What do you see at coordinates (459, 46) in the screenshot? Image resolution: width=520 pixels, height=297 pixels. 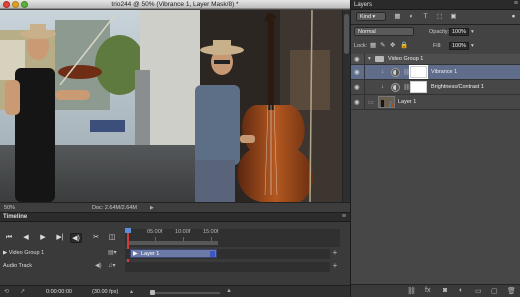 I see `fill-field: 100%` at bounding box center [459, 46].